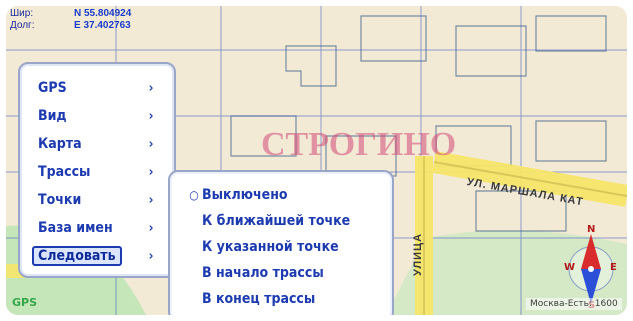  What do you see at coordinates (77, 256) in the screenshot?
I see `menu-item-label: Следовать` at bounding box center [77, 256].